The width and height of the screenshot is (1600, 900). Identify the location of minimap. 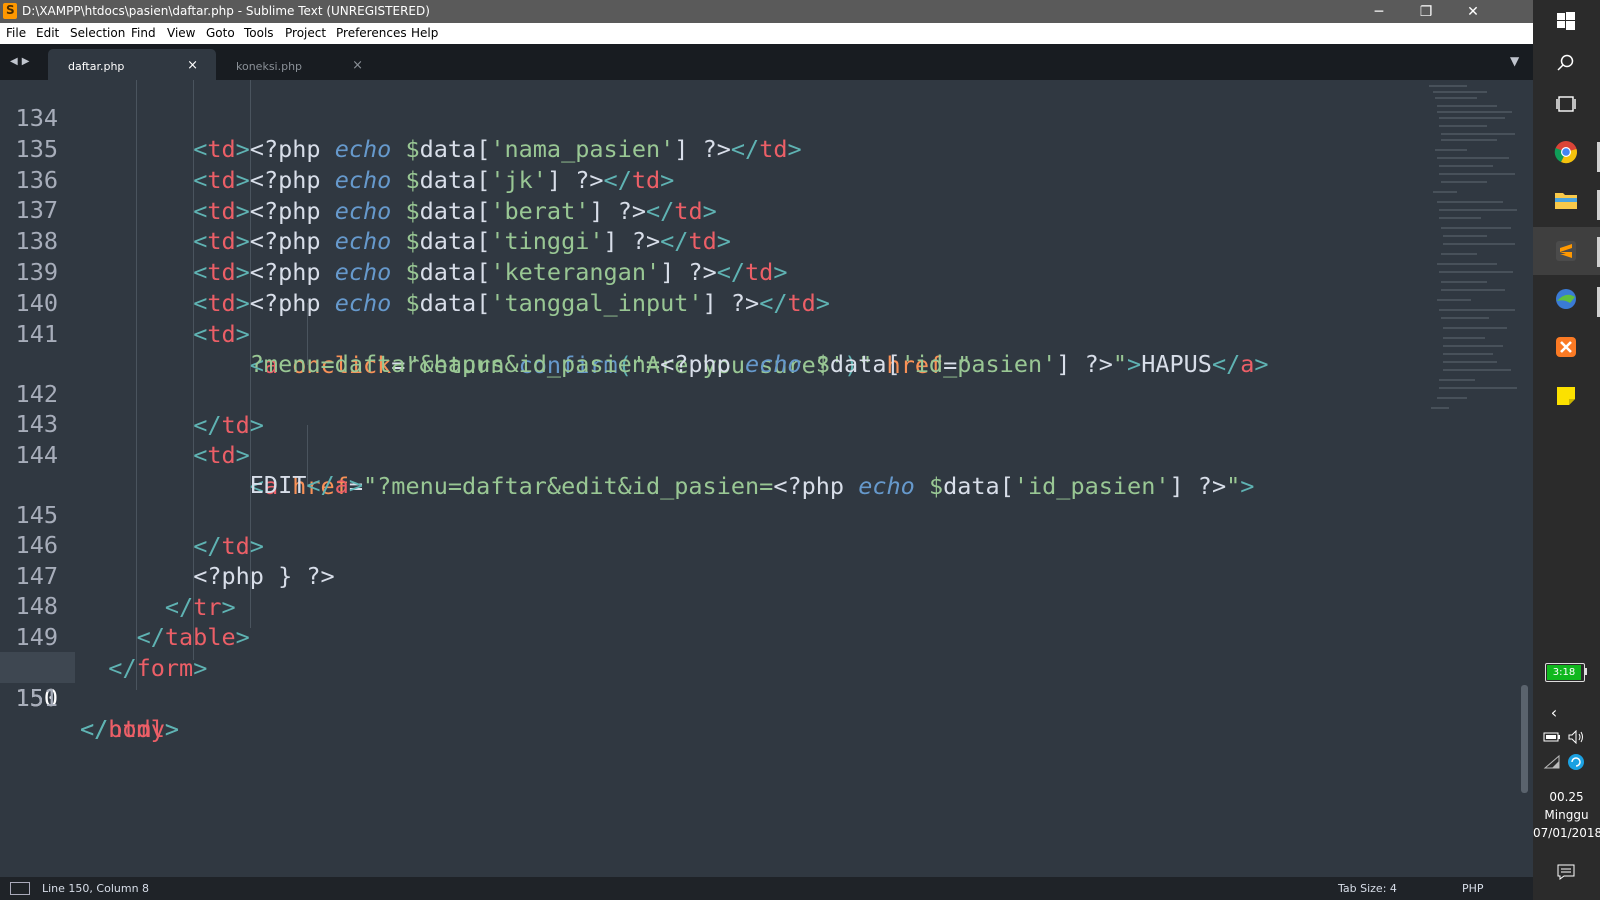
(1473, 252).